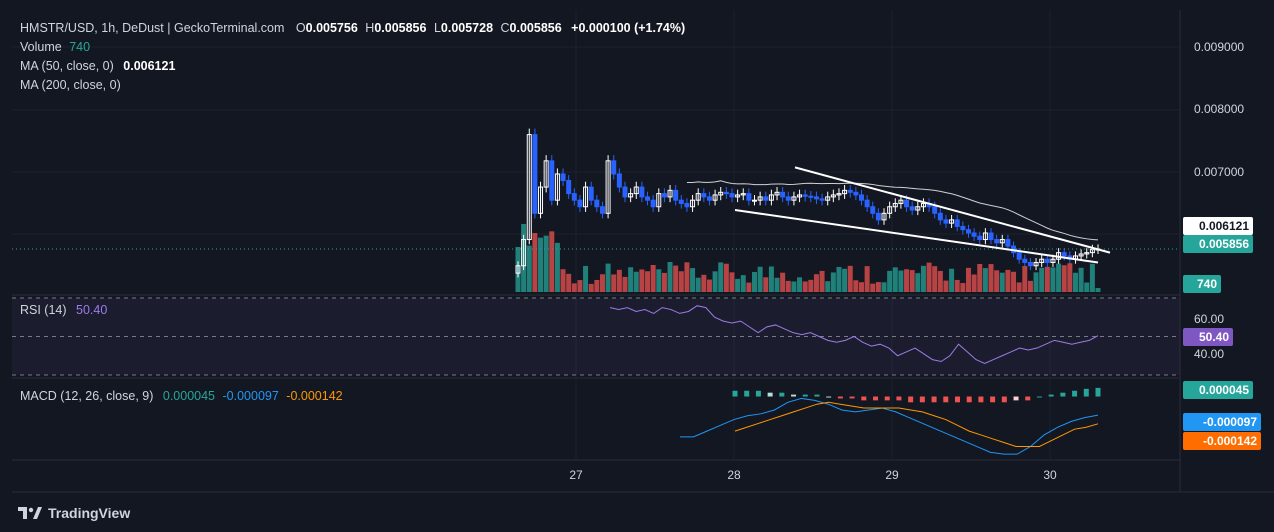  What do you see at coordinates (400, 28) in the screenshot?
I see `high-value: 0.005856` at bounding box center [400, 28].